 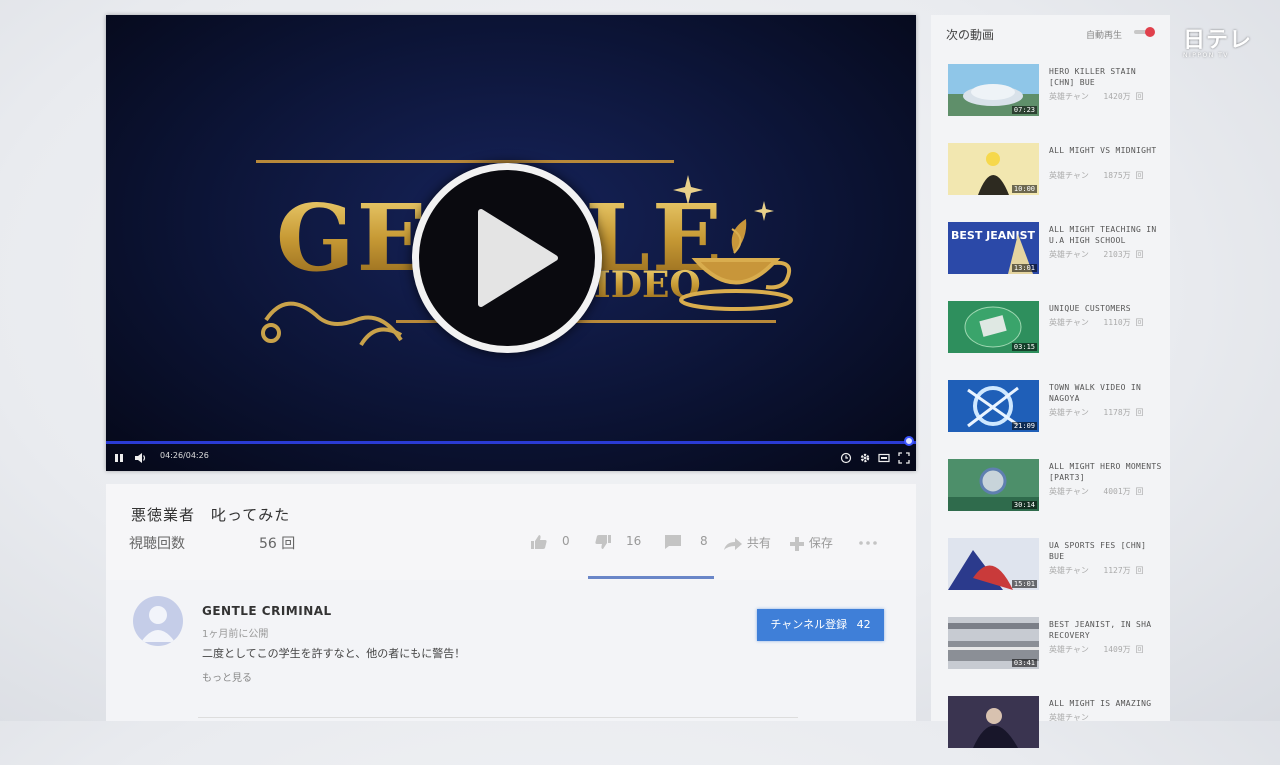 I want to click on svg-text: BEST JEANIST, so click(x=993, y=235).